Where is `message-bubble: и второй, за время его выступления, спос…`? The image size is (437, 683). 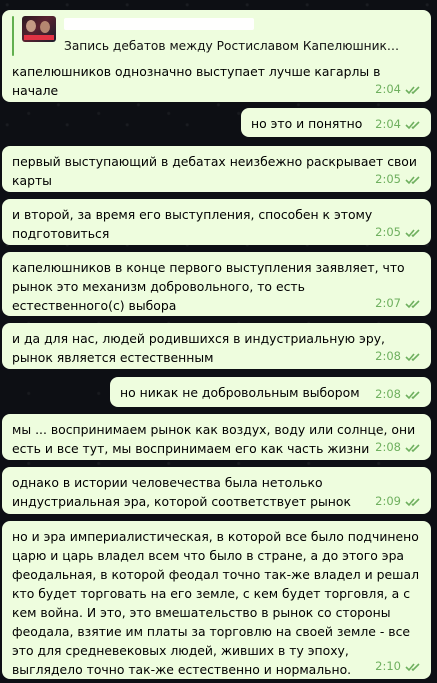
message-bubble: и второй, за время его выступления, спос… is located at coordinates (216, 222).